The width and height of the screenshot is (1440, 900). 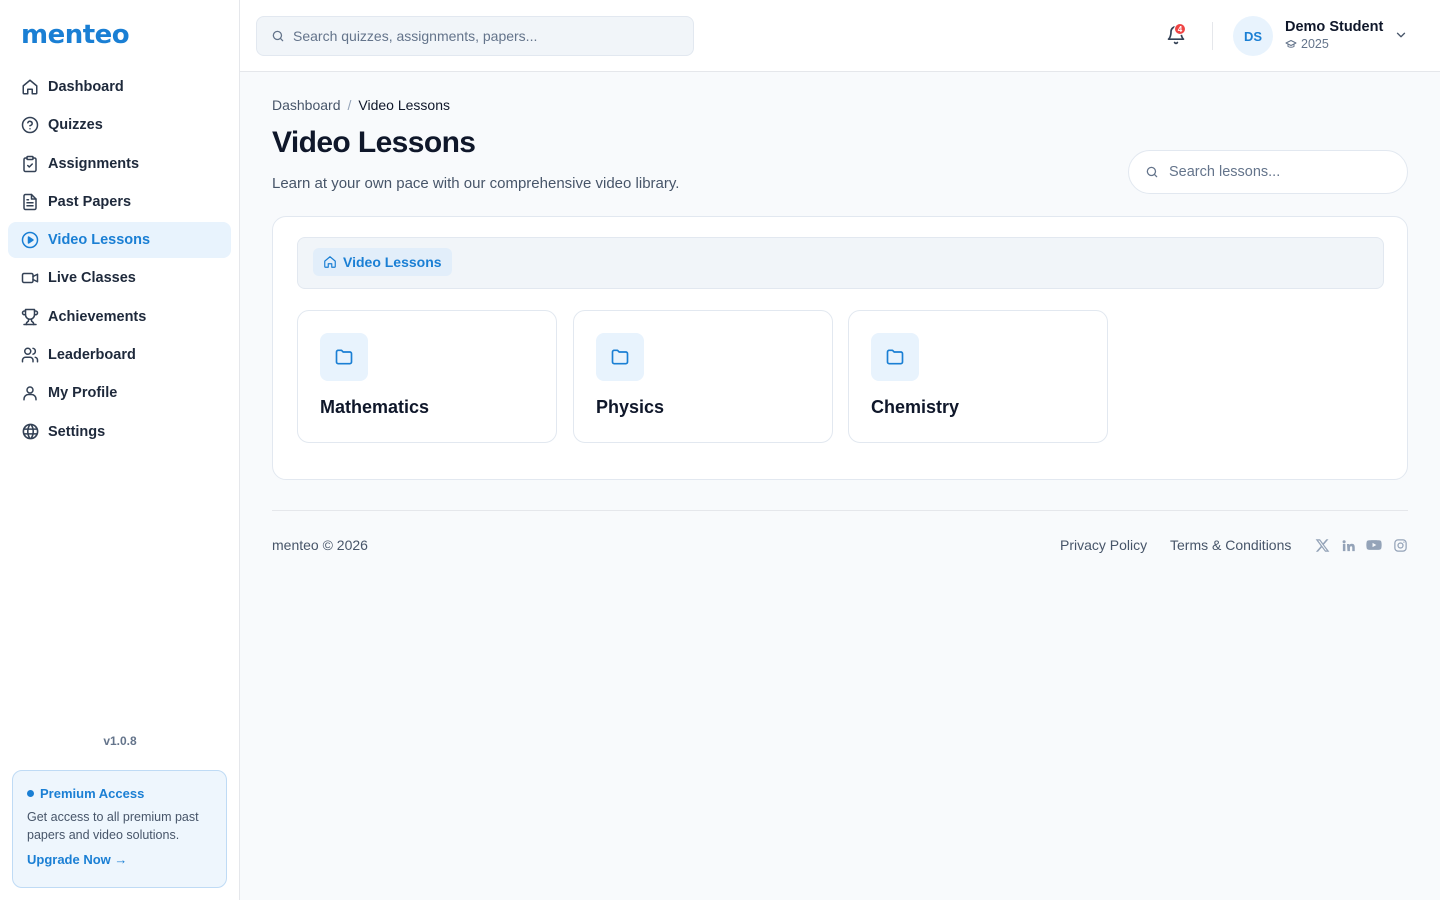 What do you see at coordinates (75, 125) in the screenshot?
I see `sidebar-item-label: Quizzes` at bounding box center [75, 125].